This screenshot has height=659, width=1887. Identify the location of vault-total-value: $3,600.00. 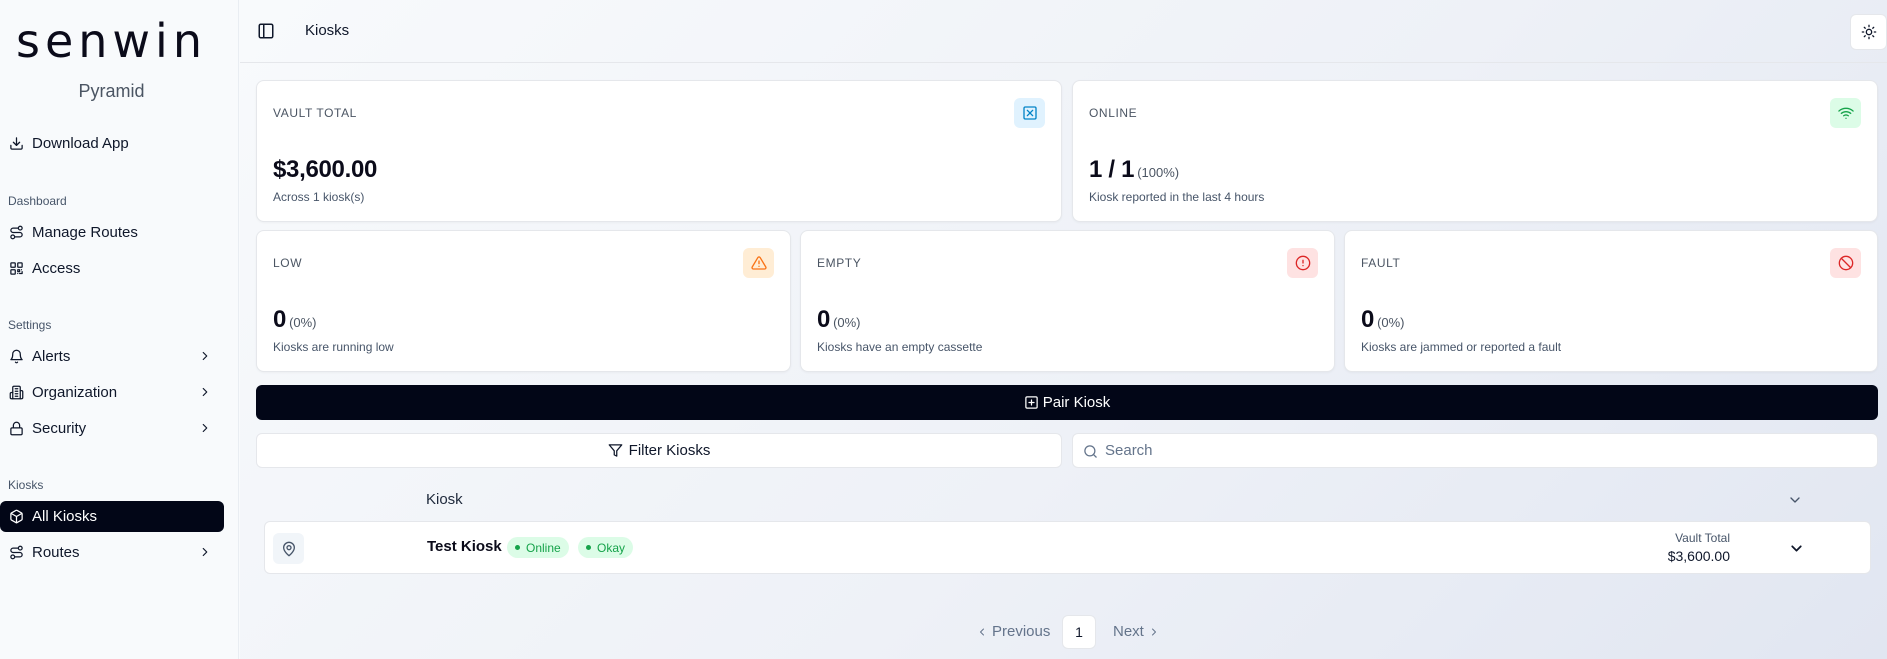
(1698, 556).